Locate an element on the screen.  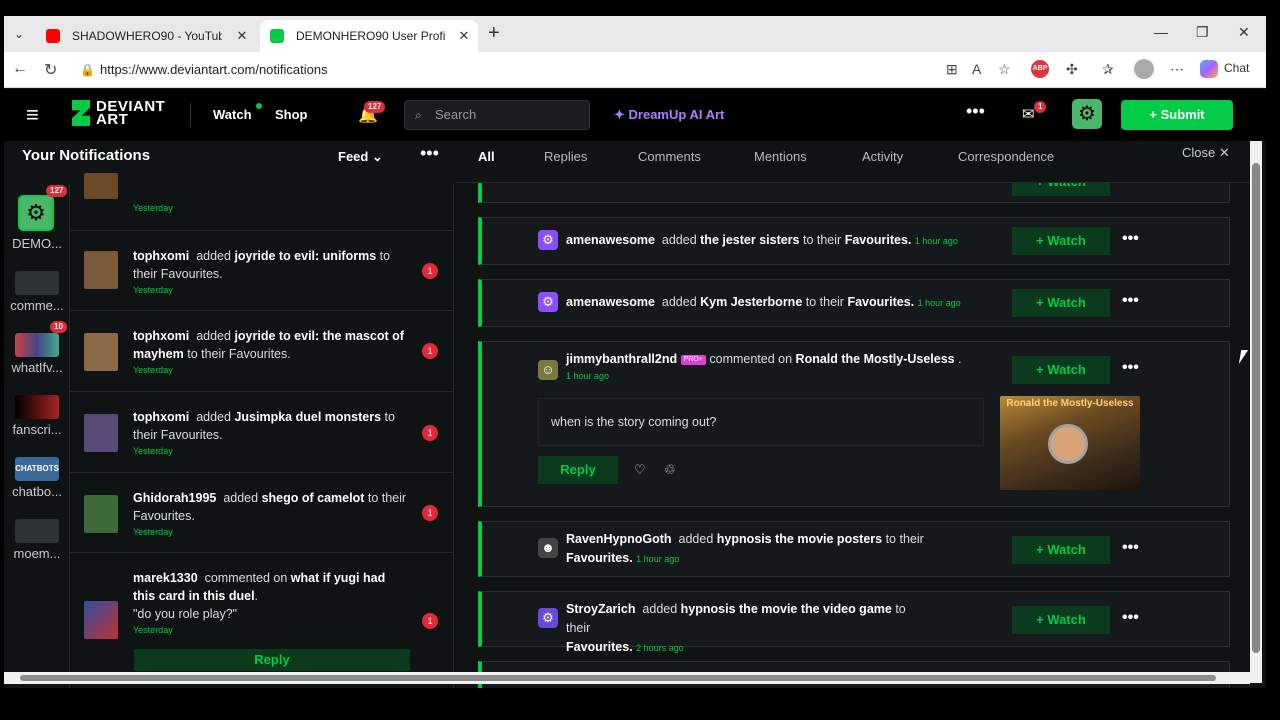
card-user: jimmybanthrall2nd is located at coordinates (621, 359).